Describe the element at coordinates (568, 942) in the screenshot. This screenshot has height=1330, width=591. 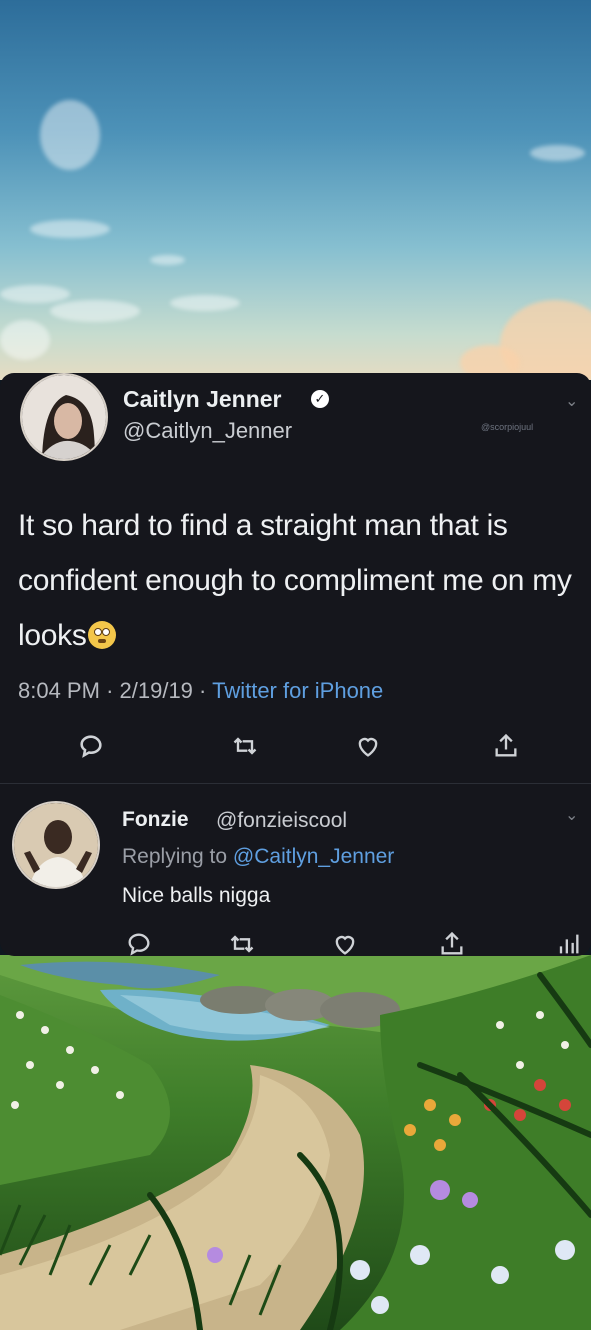
I see `reply-analytics-icon` at that location.